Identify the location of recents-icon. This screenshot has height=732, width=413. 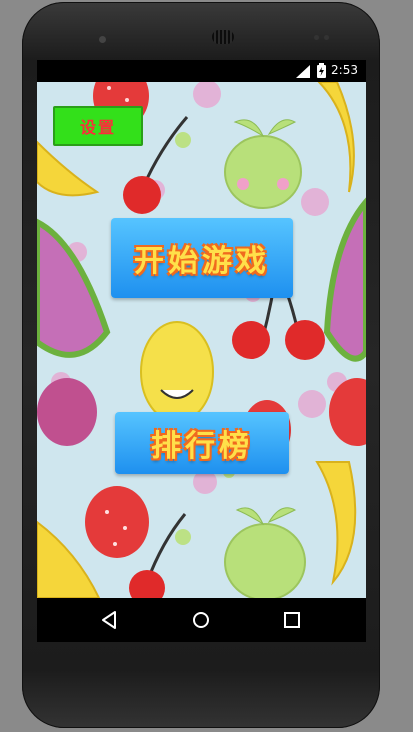
(292, 620).